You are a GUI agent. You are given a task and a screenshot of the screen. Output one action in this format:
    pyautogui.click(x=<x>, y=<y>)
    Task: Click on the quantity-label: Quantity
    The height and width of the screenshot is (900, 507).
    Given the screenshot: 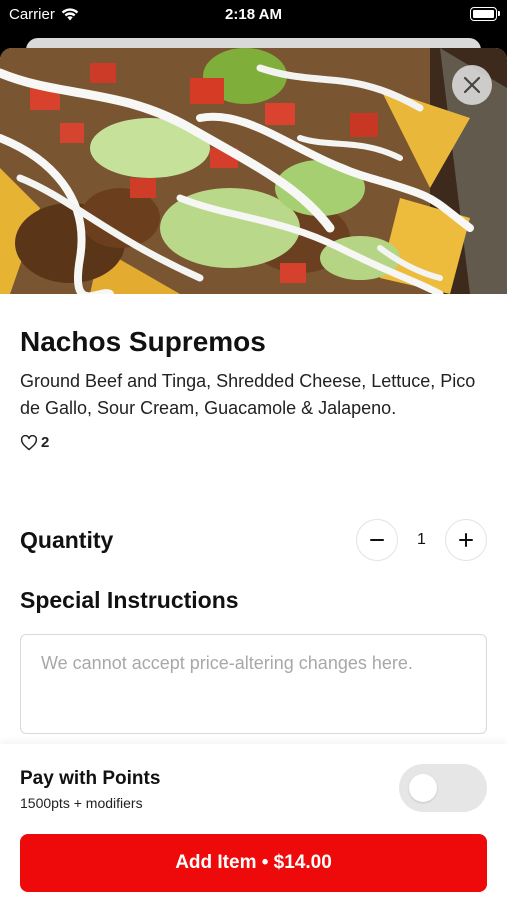 What is the action you would take?
    pyautogui.click(x=67, y=539)
    